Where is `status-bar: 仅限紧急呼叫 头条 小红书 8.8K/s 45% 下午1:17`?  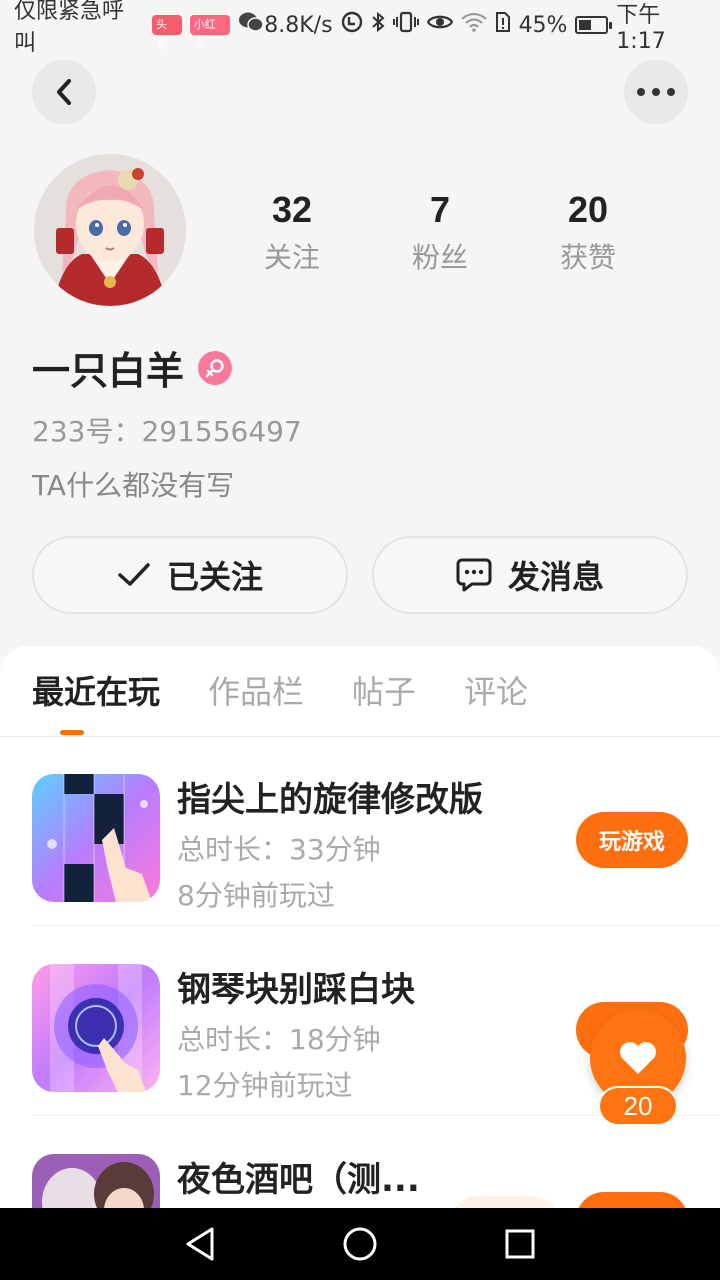
status-bar: 仅限紧急呼叫 头条 小红书 8.8K/s 45% 下午1:17 is located at coordinates (360, 28).